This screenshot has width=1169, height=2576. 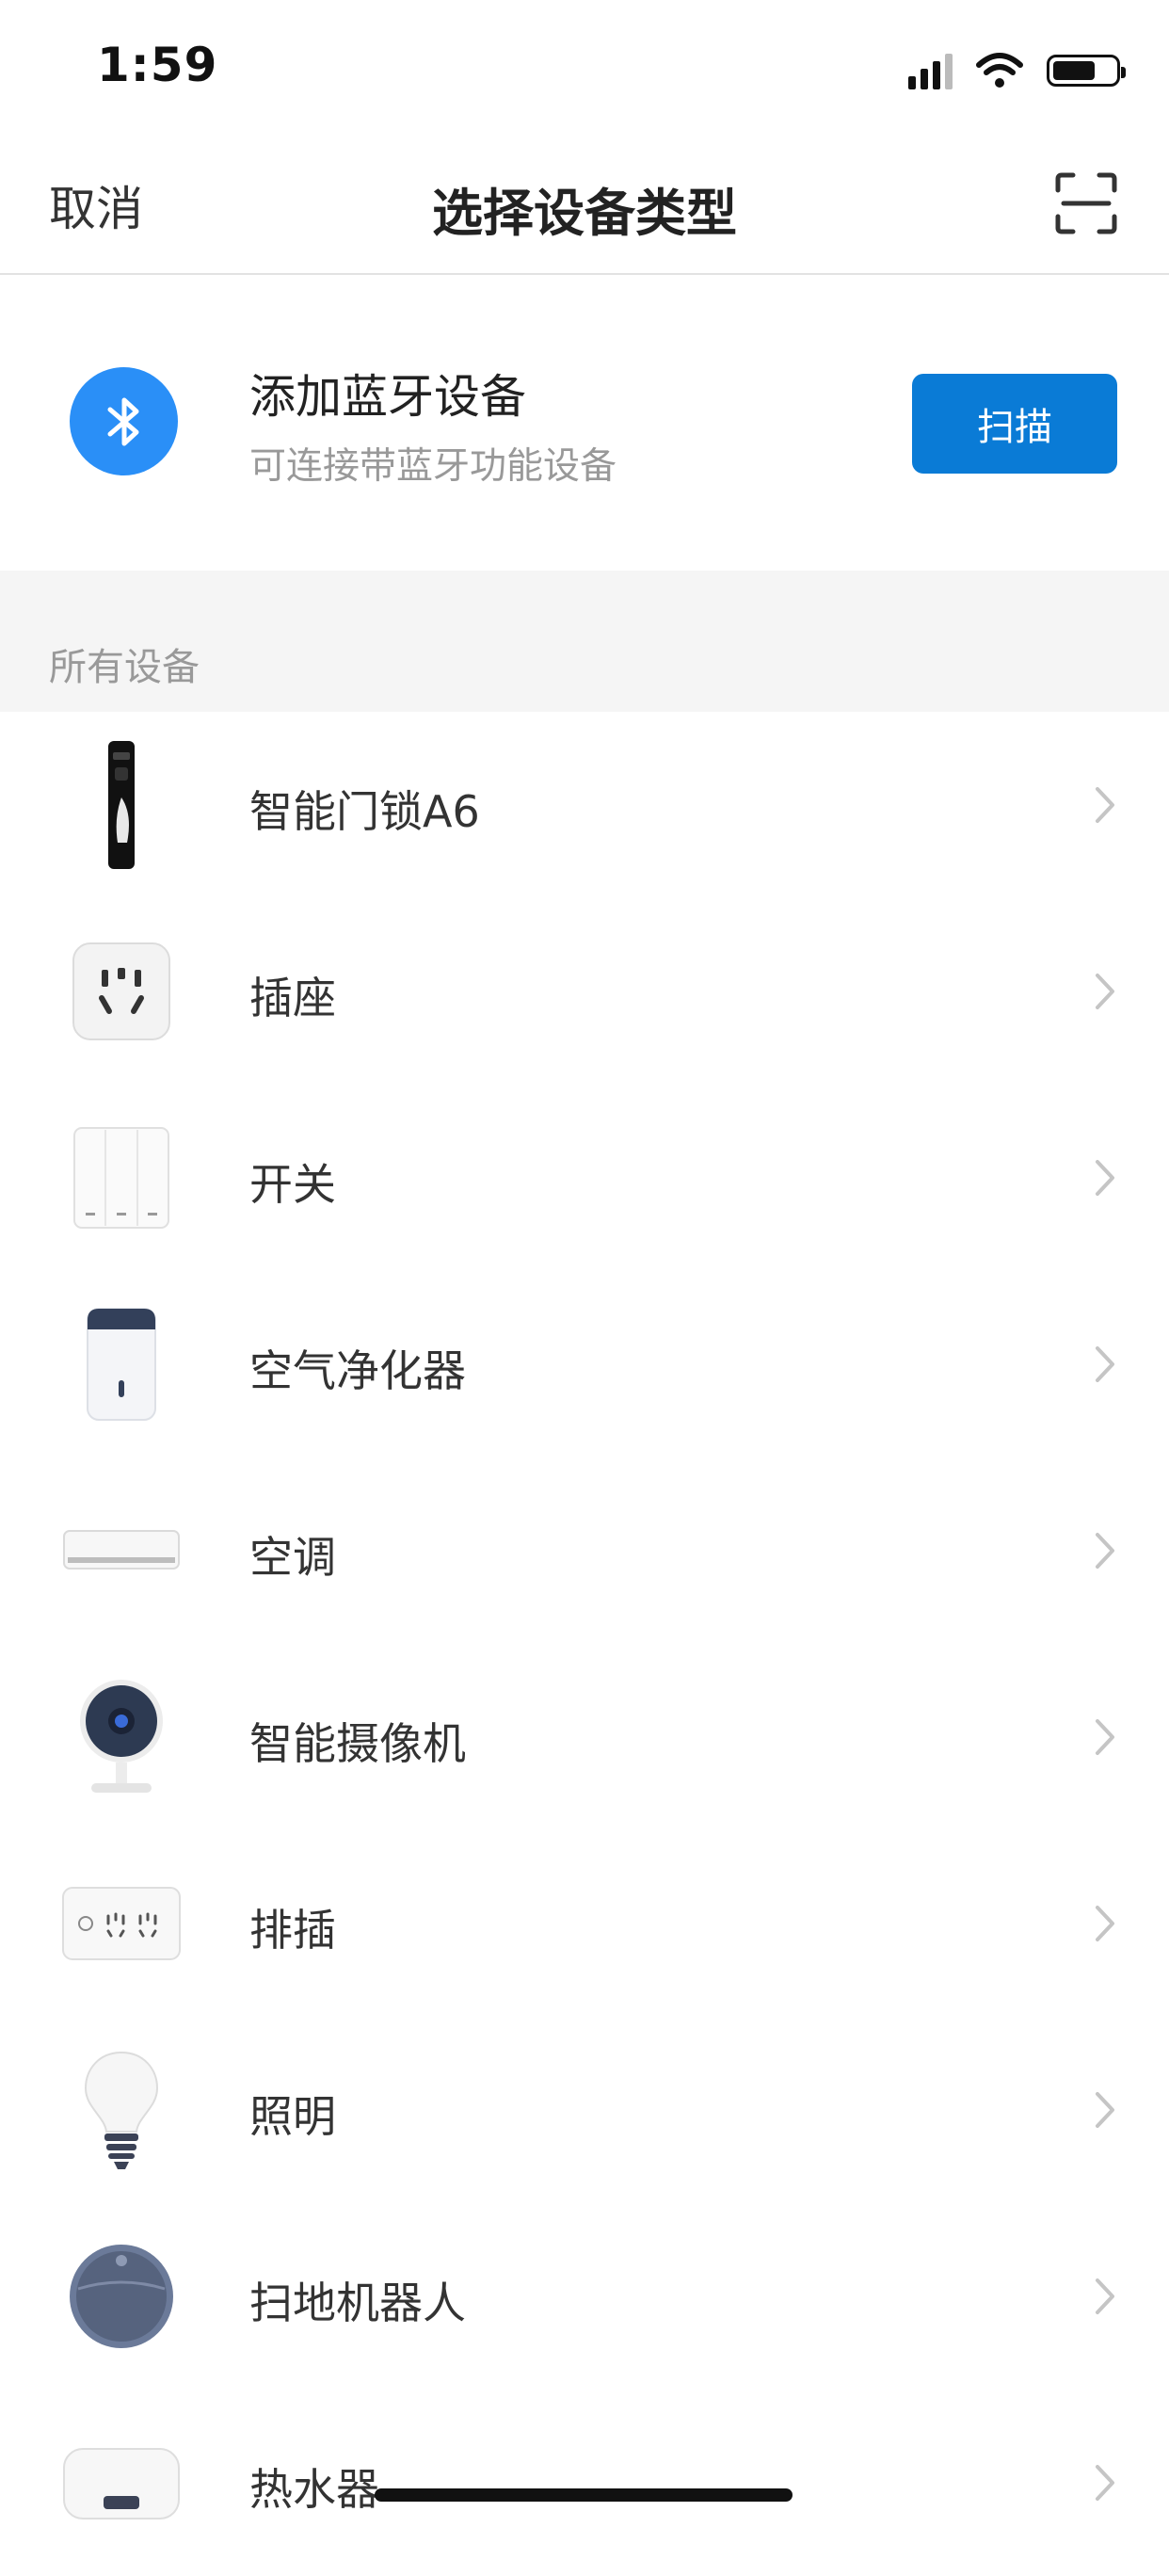 I want to click on home-indicator, so click(x=584, y=2495).